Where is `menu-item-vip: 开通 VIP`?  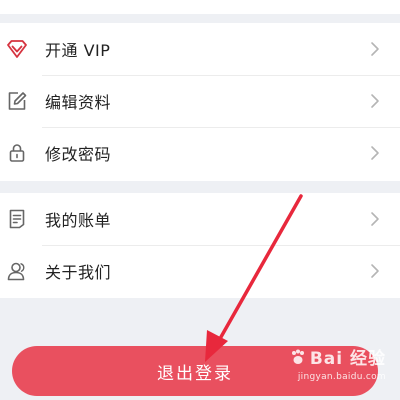 menu-item-vip: 开通 VIP is located at coordinates (200, 49).